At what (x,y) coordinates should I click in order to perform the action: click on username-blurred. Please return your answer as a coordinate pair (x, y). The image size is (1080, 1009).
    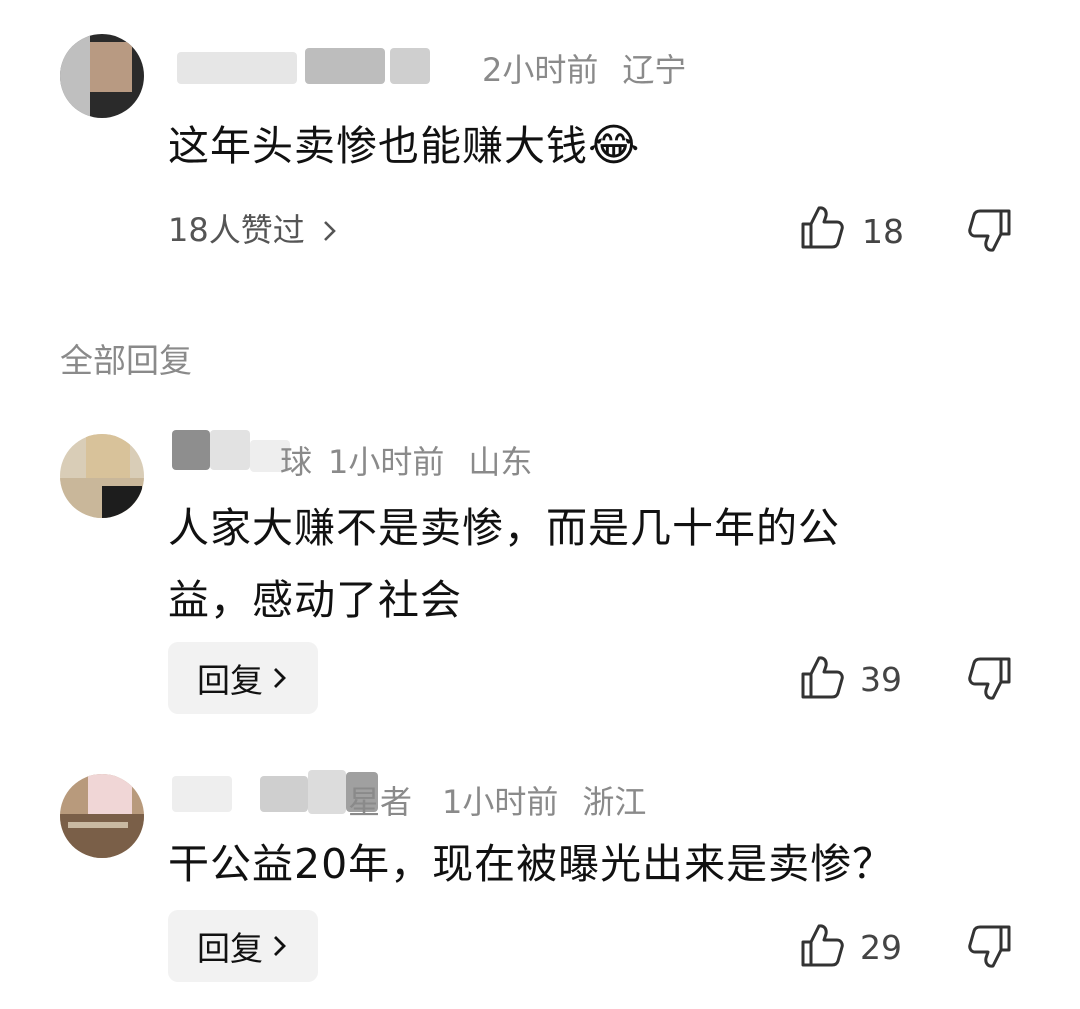
    Looking at the image, I should click on (315, 66).